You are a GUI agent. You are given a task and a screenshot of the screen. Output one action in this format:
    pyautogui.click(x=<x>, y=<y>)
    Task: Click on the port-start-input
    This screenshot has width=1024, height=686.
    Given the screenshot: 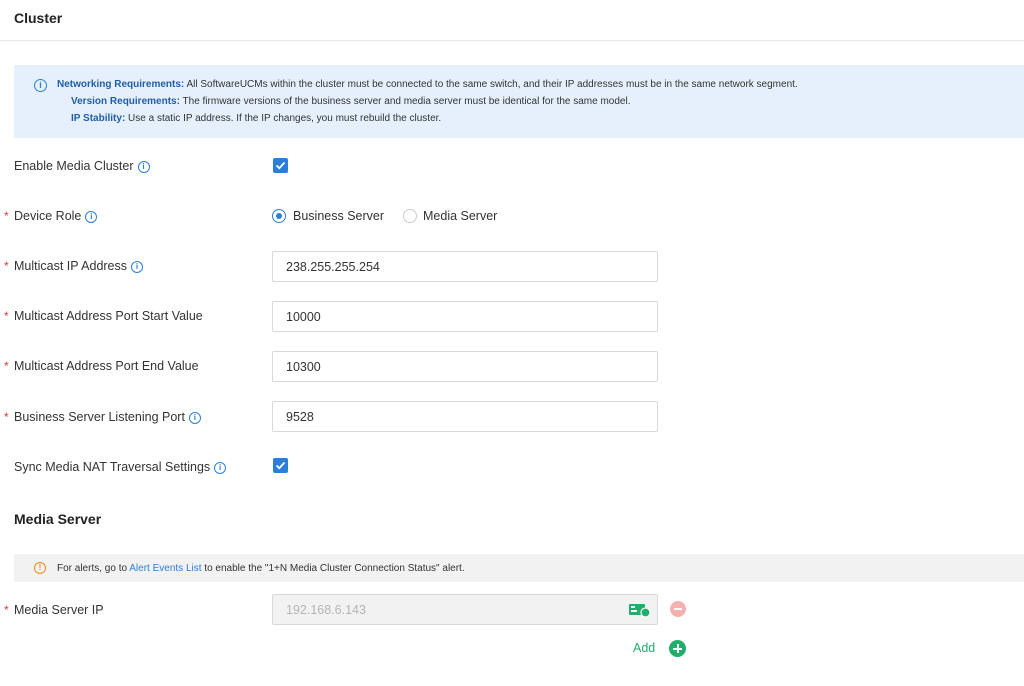 What is the action you would take?
    pyautogui.click(x=465, y=316)
    